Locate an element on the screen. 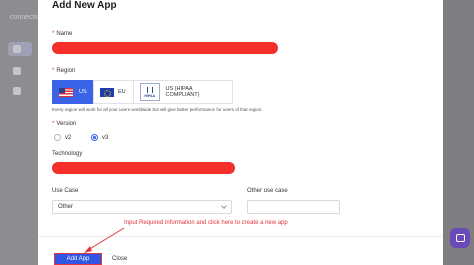 The width and height of the screenshot is (474, 265). technology-label: Technology is located at coordinates (67, 154).